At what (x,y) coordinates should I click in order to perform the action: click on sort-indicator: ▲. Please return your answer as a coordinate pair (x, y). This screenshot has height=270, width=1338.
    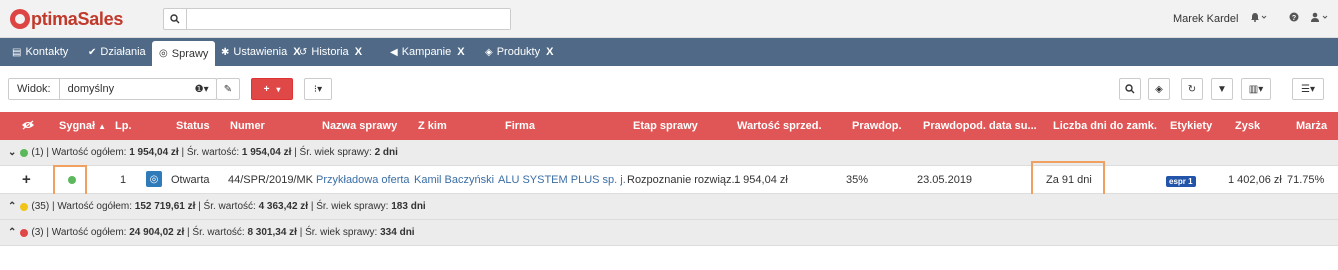
    Looking at the image, I should click on (102, 126).